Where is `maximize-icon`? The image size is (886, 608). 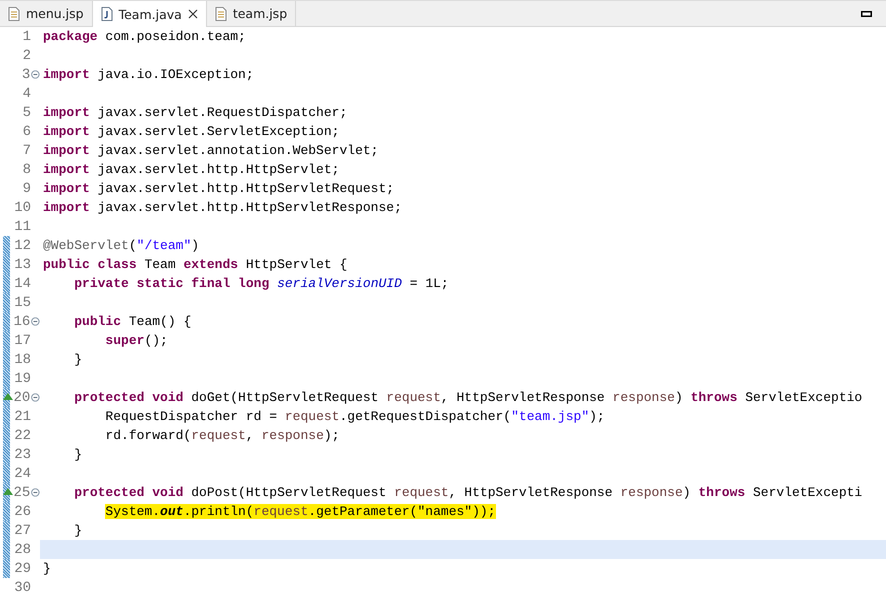 maximize-icon is located at coordinates (866, 13).